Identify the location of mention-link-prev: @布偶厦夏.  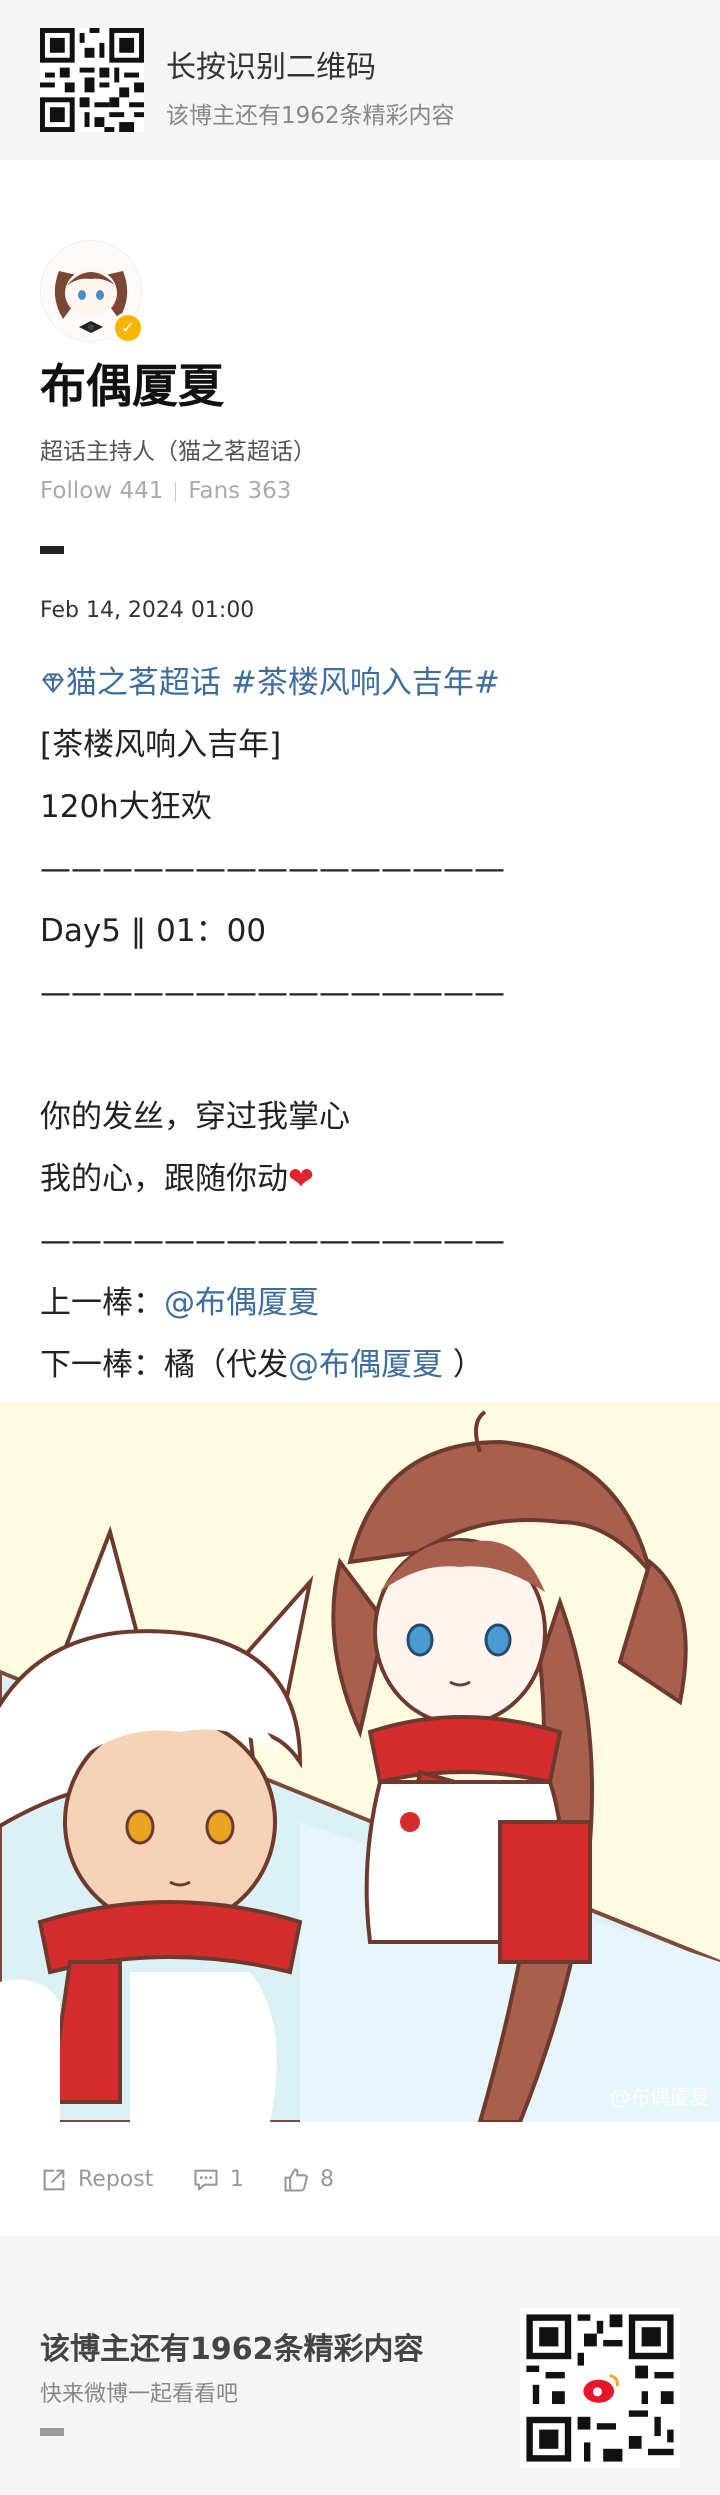
(241, 1303).